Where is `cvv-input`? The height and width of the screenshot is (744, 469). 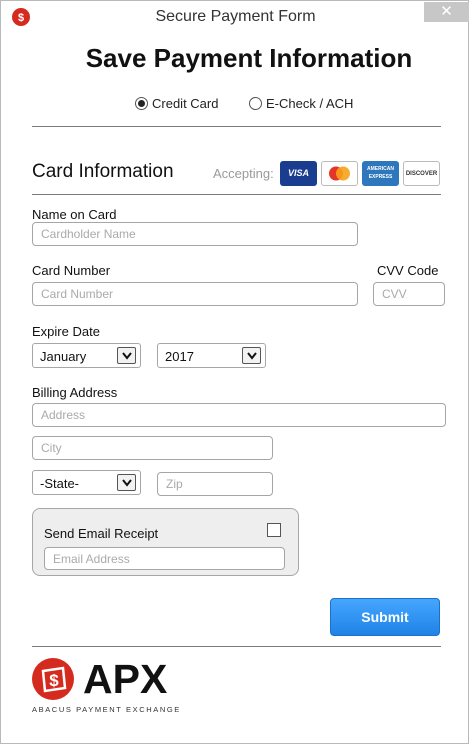 cvv-input is located at coordinates (409, 294).